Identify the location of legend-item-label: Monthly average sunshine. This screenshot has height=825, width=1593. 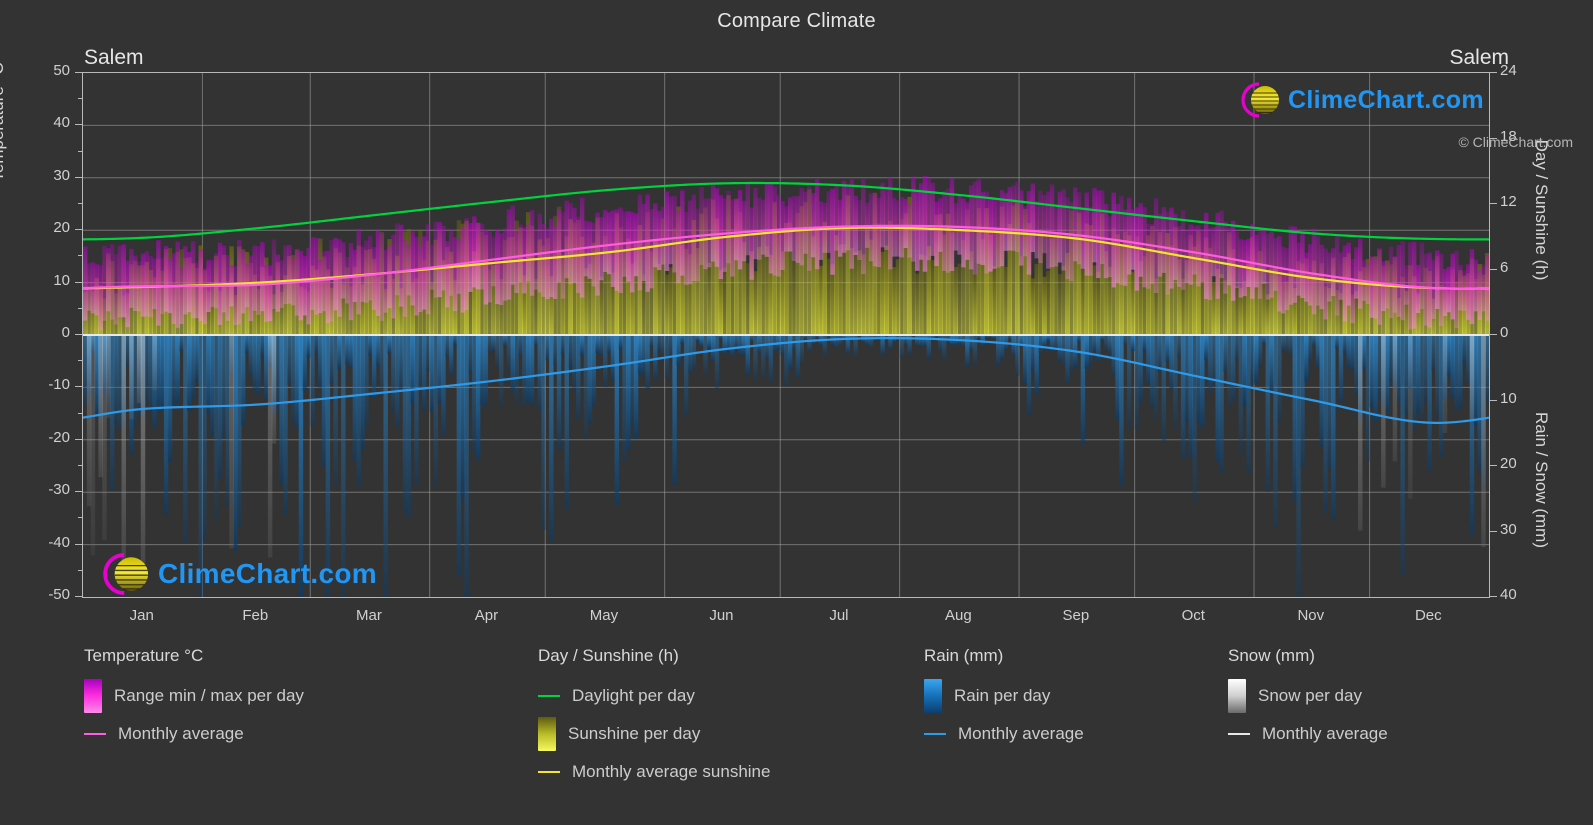
(671, 771).